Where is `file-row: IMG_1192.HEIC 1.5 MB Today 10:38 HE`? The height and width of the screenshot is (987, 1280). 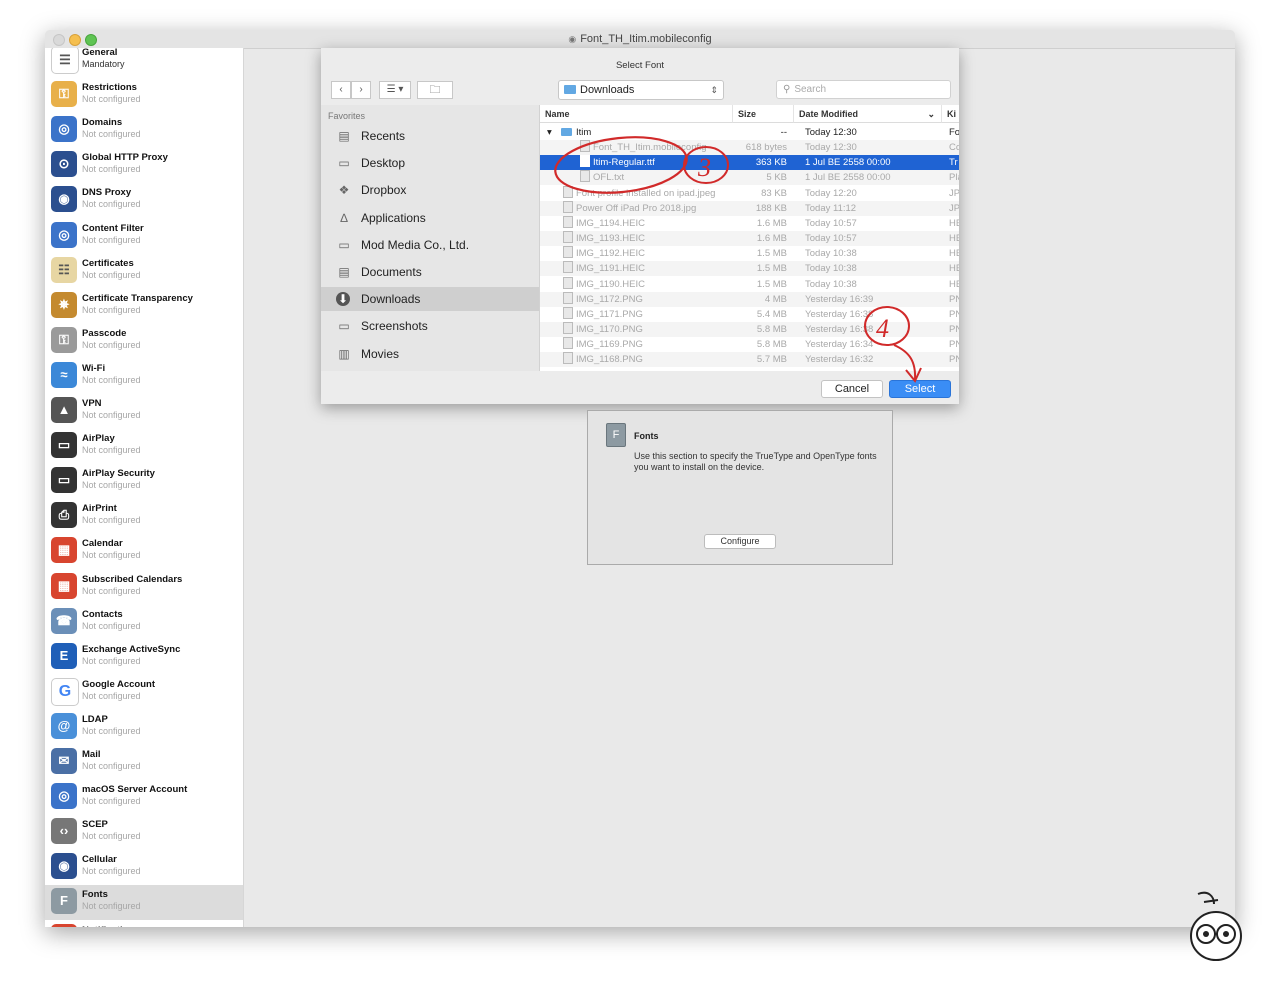 file-row: IMG_1192.HEIC 1.5 MB Today 10:38 HE is located at coordinates (749, 253).